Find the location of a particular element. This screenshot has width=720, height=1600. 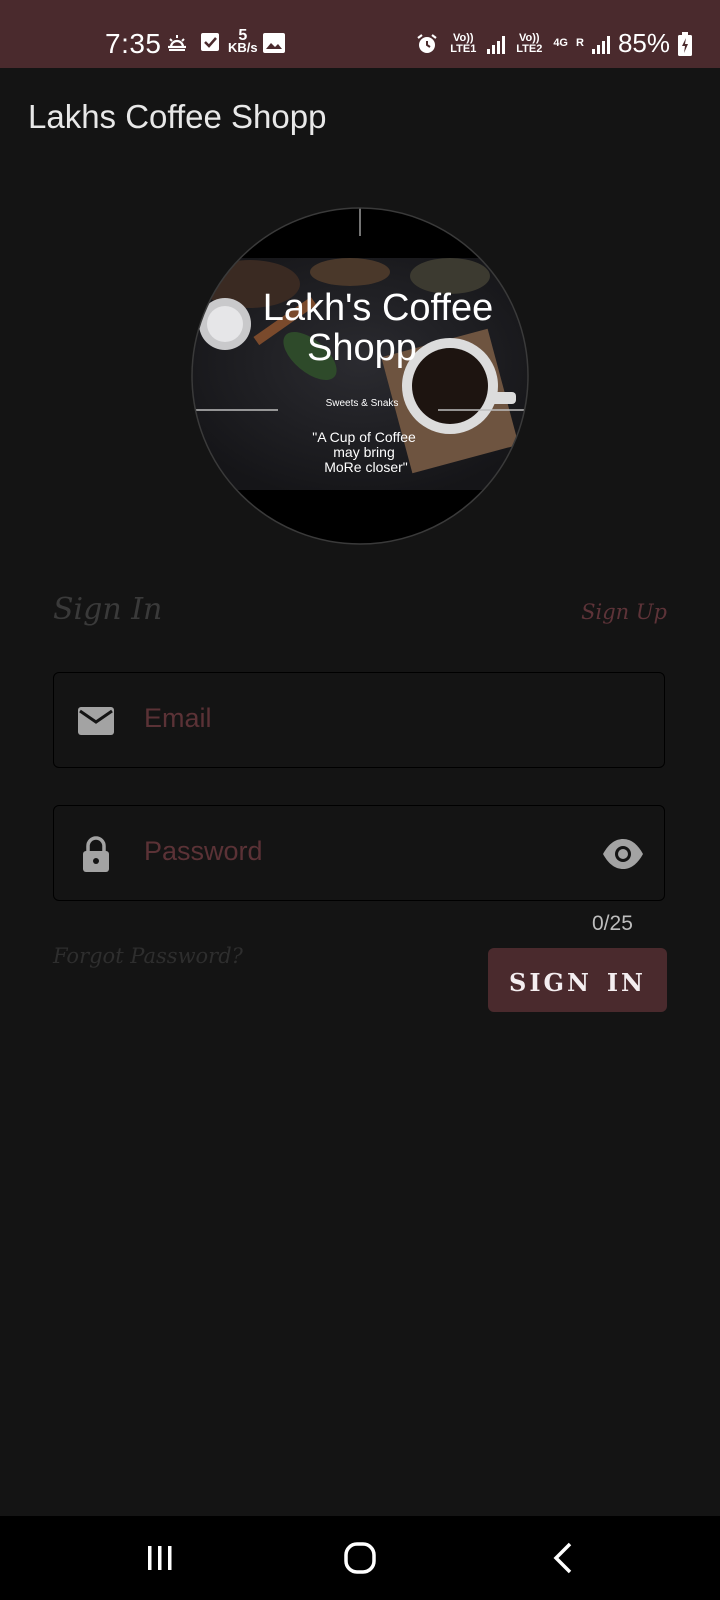

battery-percent: 85% is located at coordinates (643, 43).